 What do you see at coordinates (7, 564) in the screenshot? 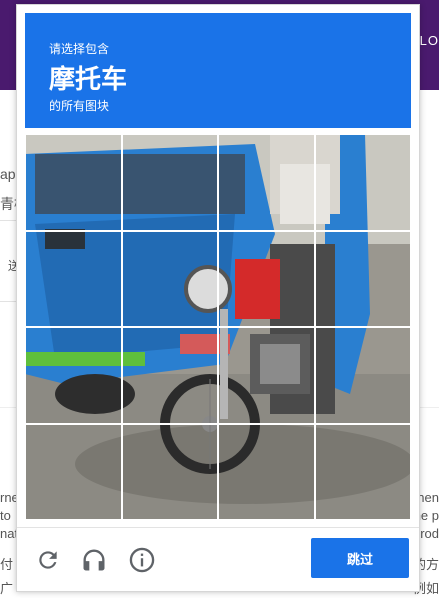
I see `background-line: 付` at bounding box center [7, 564].